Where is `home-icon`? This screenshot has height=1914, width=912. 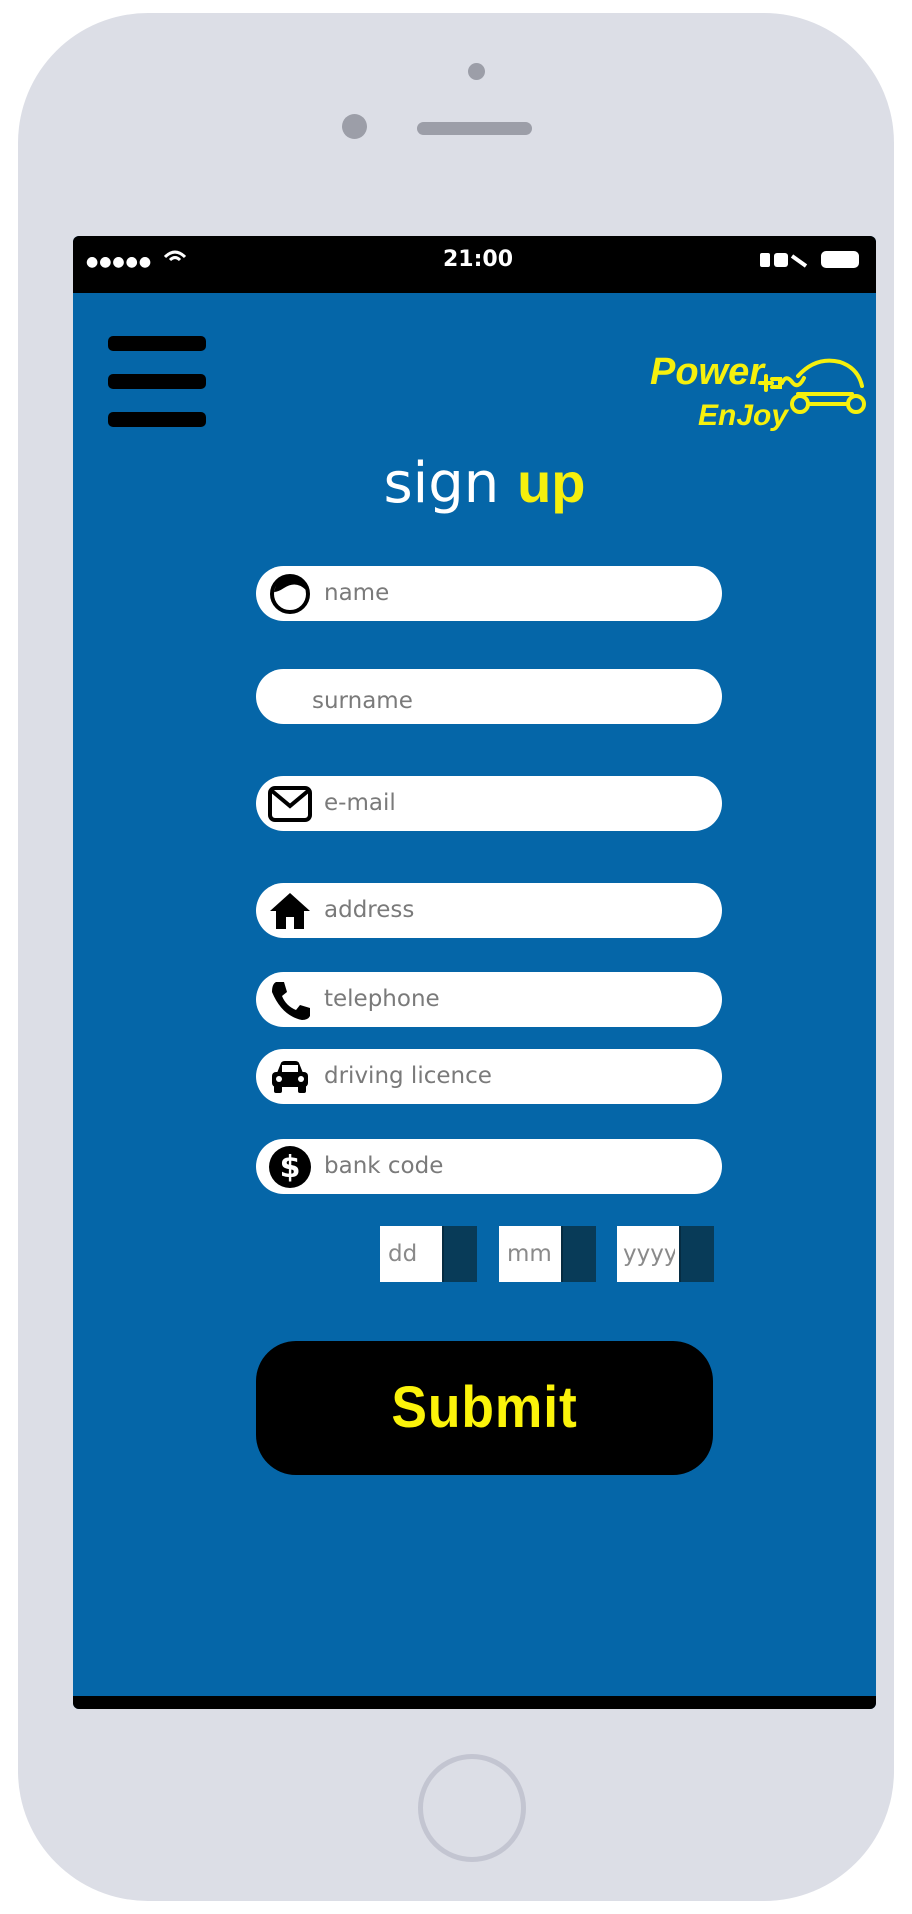 home-icon is located at coordinates (290, 911).